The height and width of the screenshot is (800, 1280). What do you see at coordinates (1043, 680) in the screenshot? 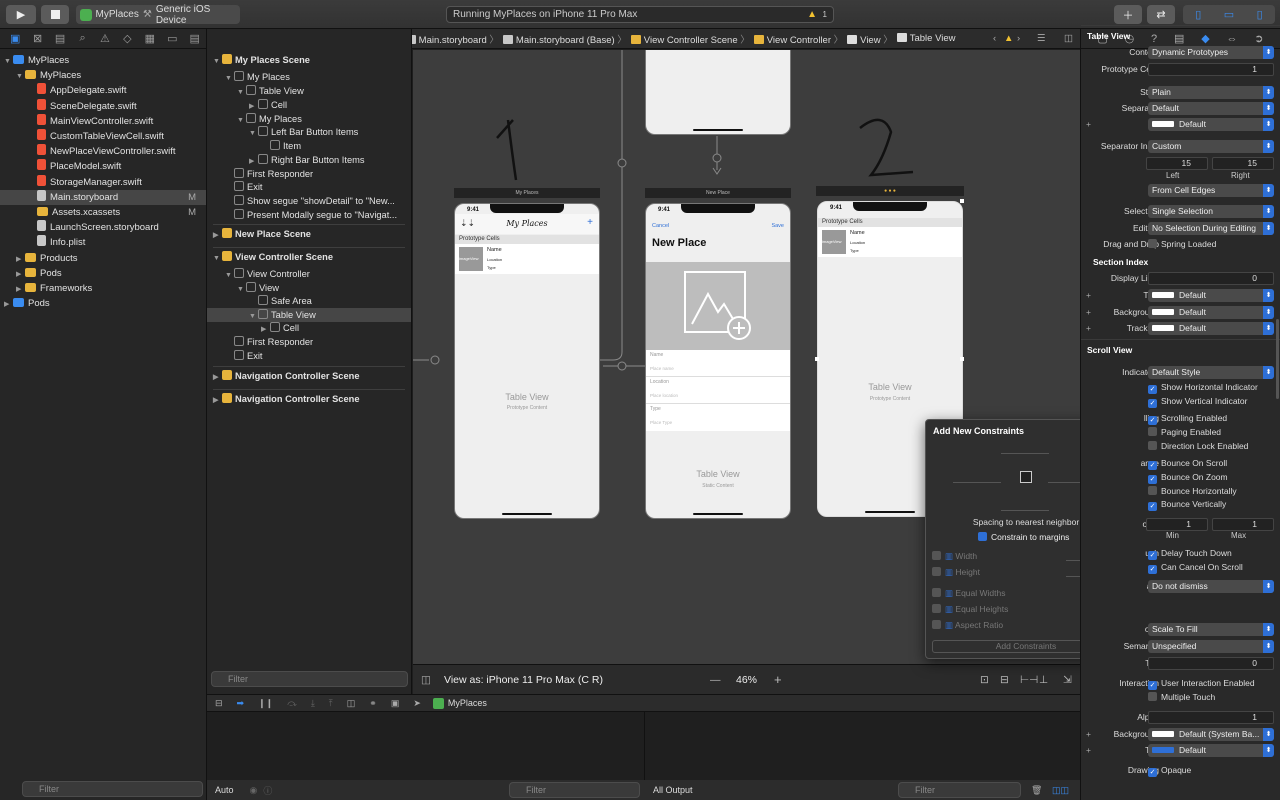
I see `add-constraints-icon: ⊥` at bounding box center [1043, 680].